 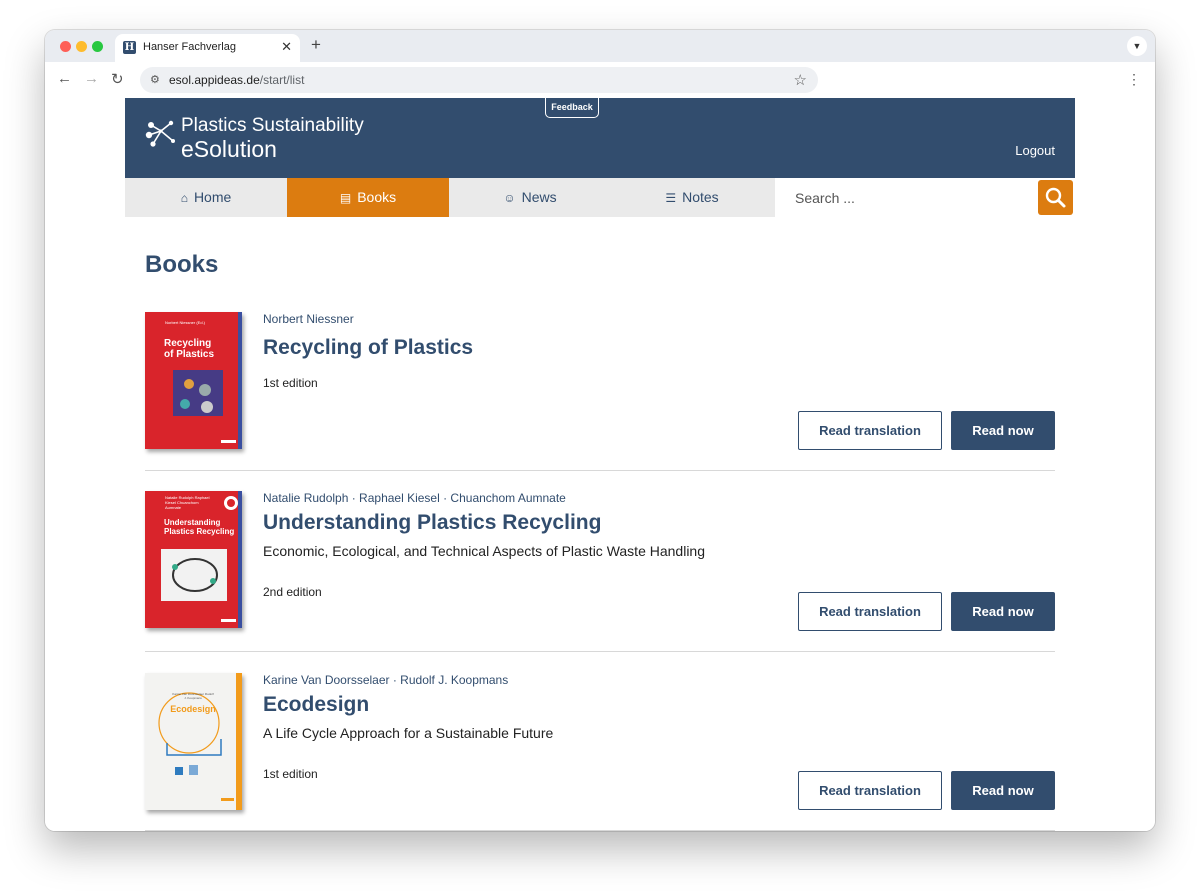 What do you see at coordinates (189, 47) in the screenshot?
I see `tab-title: Hanser Fachverlag` at bounding box center [189, 47].